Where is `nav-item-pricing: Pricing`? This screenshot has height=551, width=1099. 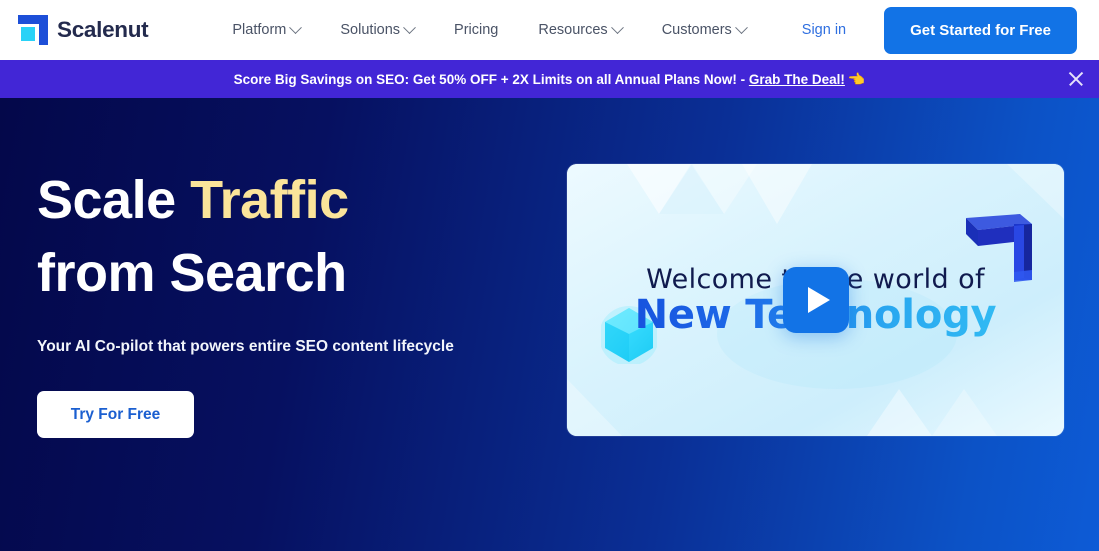
nav-item-pricing: Pricing is located at coordinates (476, 30).